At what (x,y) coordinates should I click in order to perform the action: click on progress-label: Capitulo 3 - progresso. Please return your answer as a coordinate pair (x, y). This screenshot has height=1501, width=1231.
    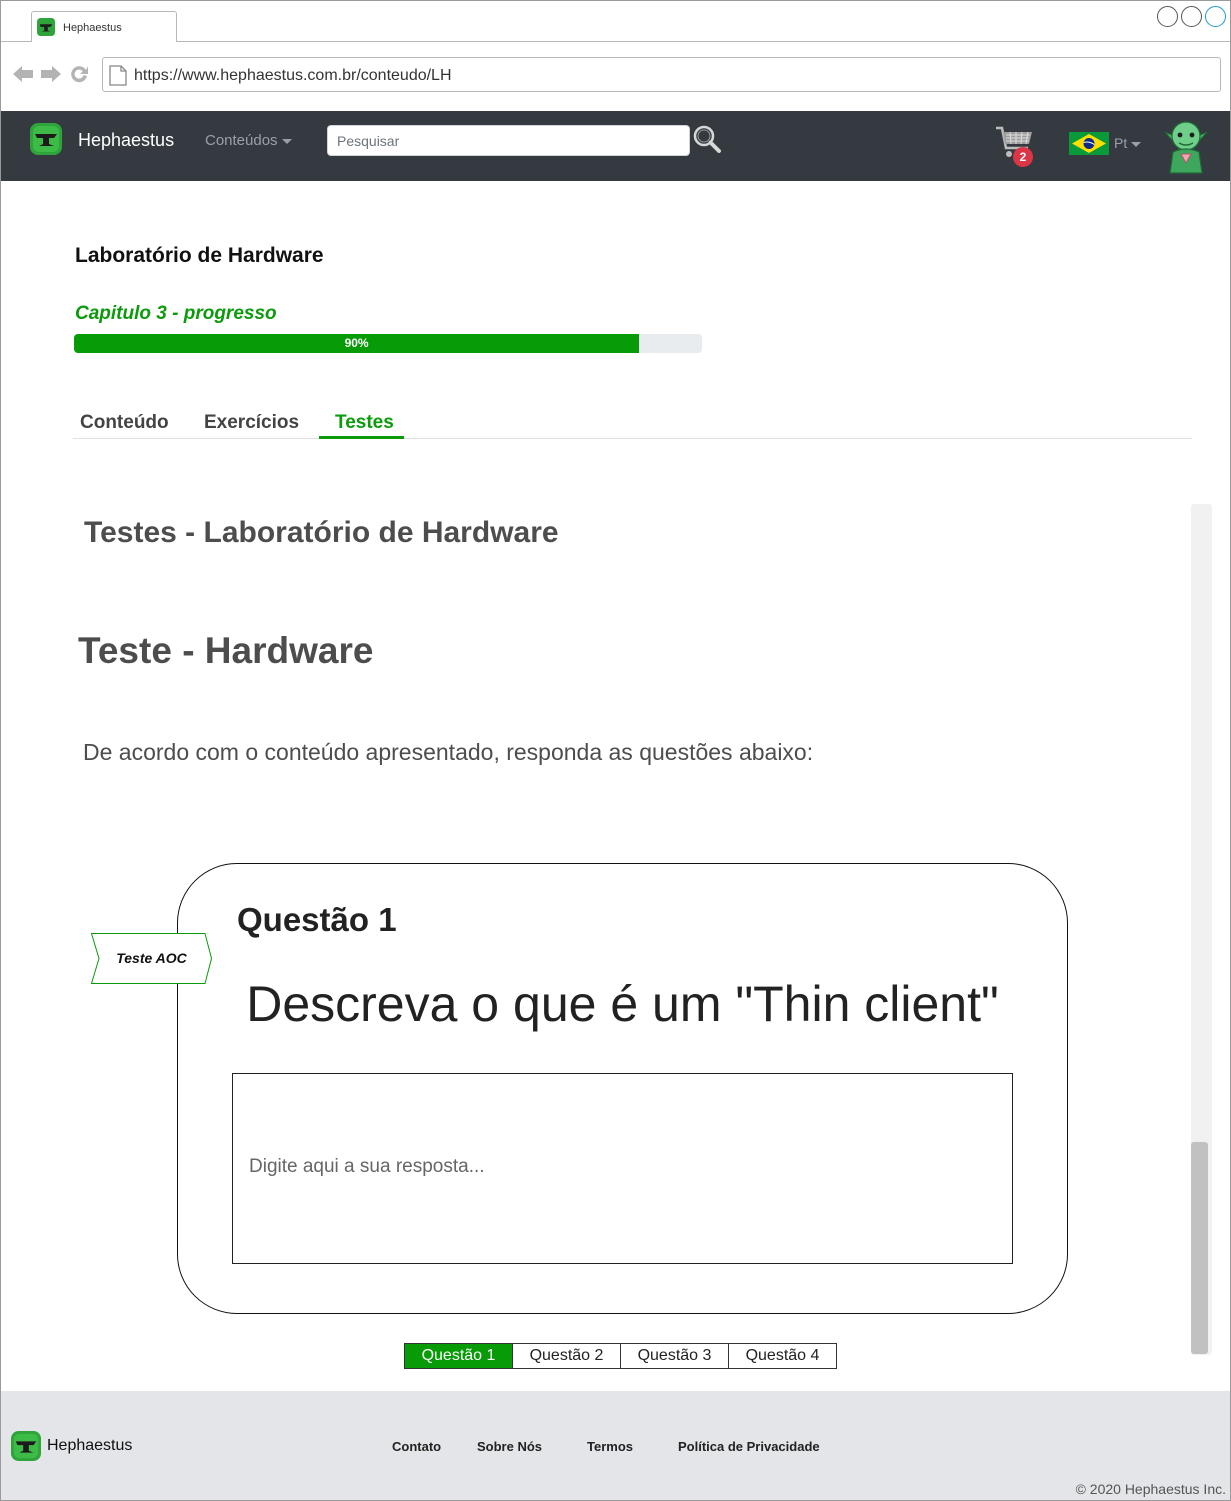
    Looking at the image, I should click on (176, 313).